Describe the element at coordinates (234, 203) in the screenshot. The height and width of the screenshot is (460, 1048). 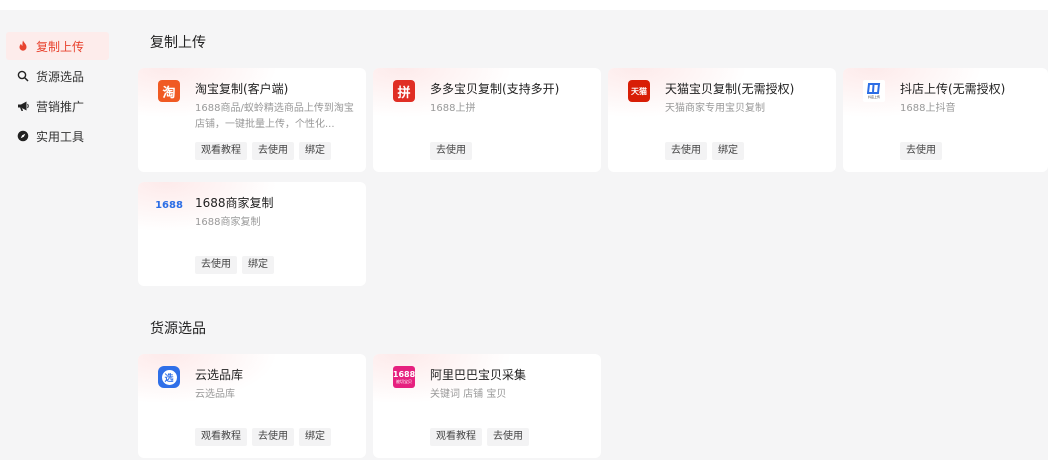
I see `card-title: 1688商家复制` at that location.